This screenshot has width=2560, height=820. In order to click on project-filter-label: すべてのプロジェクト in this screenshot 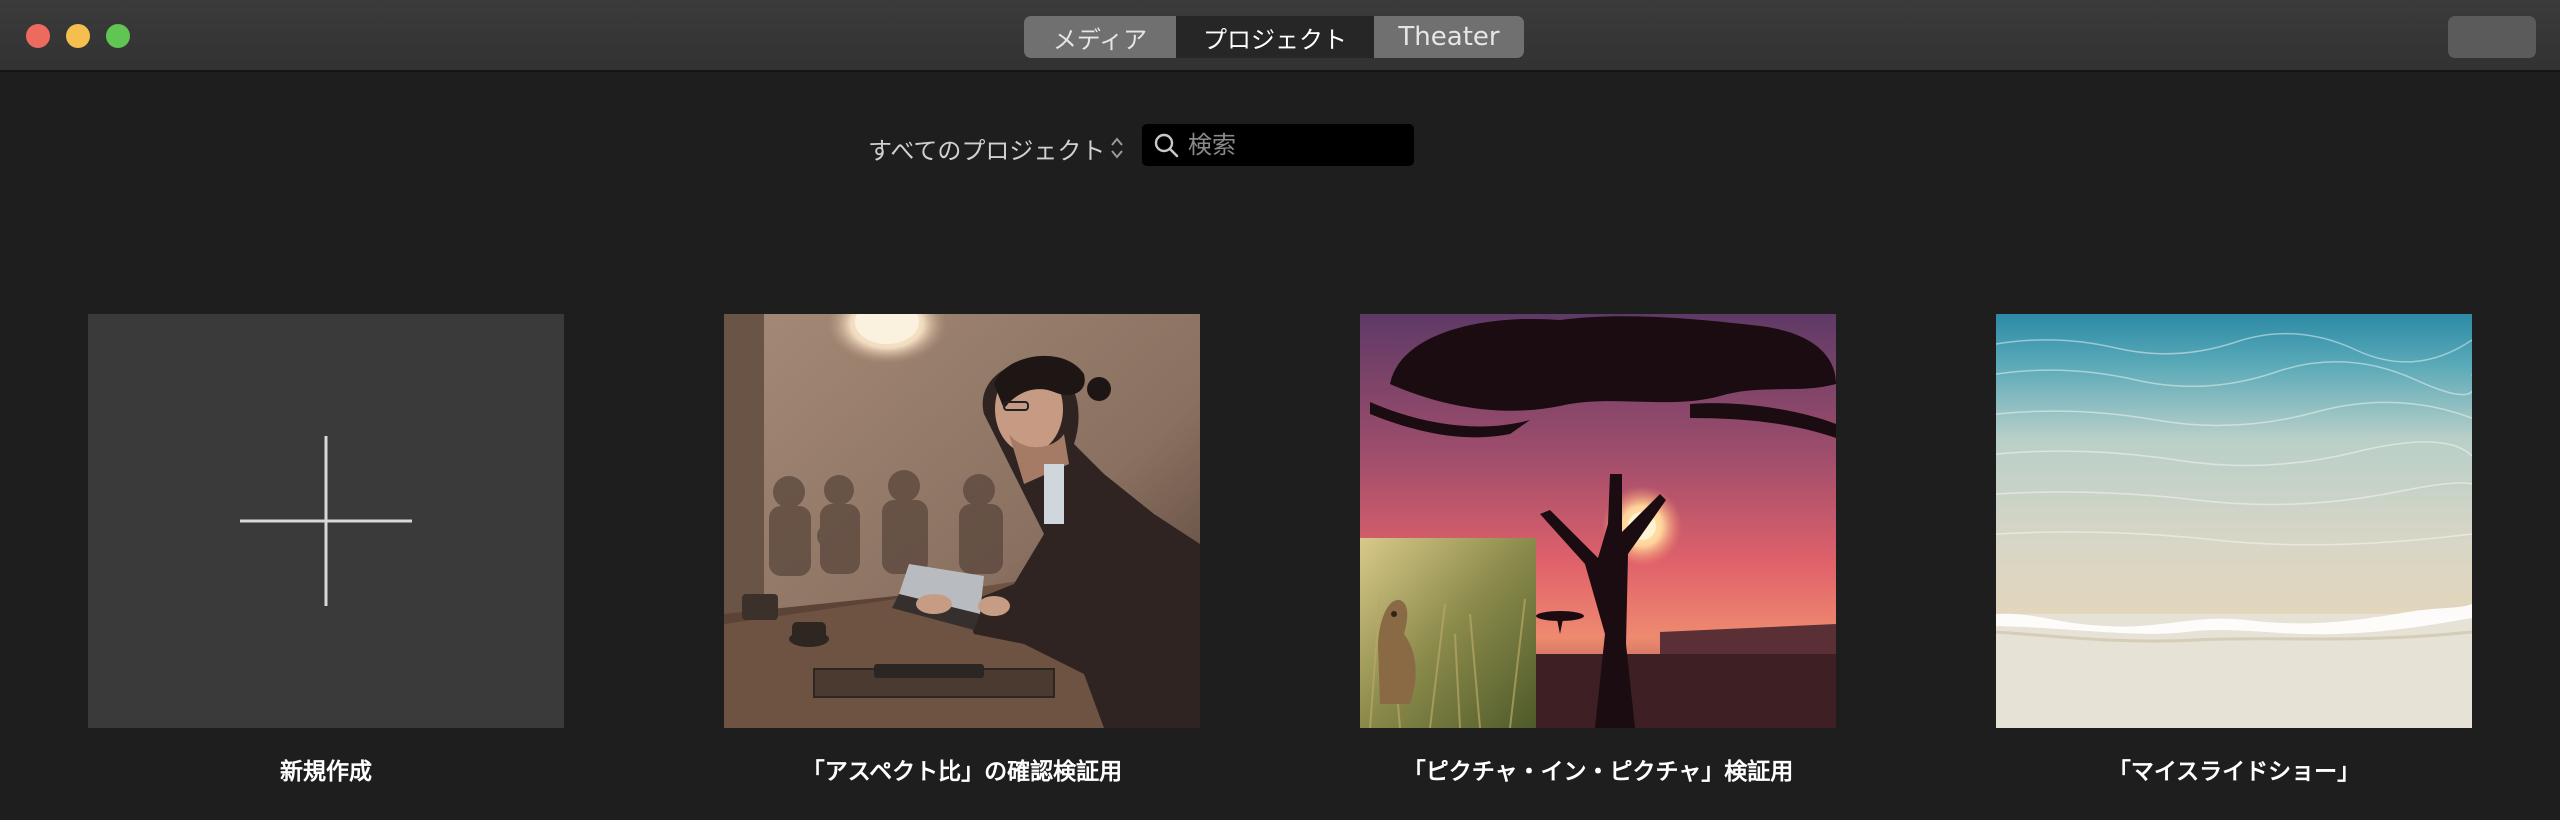, I will do `click(987, 150)`.